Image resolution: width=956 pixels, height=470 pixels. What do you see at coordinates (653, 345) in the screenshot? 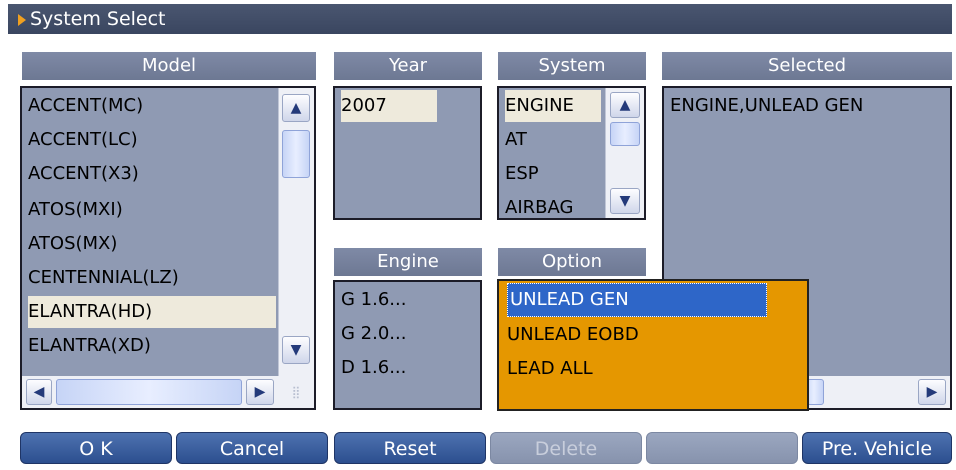
I see `option-dropdown-list: UNLEAD GEN UNLEAD EOBD LEAD ALL` at bounding box center [653, 345].